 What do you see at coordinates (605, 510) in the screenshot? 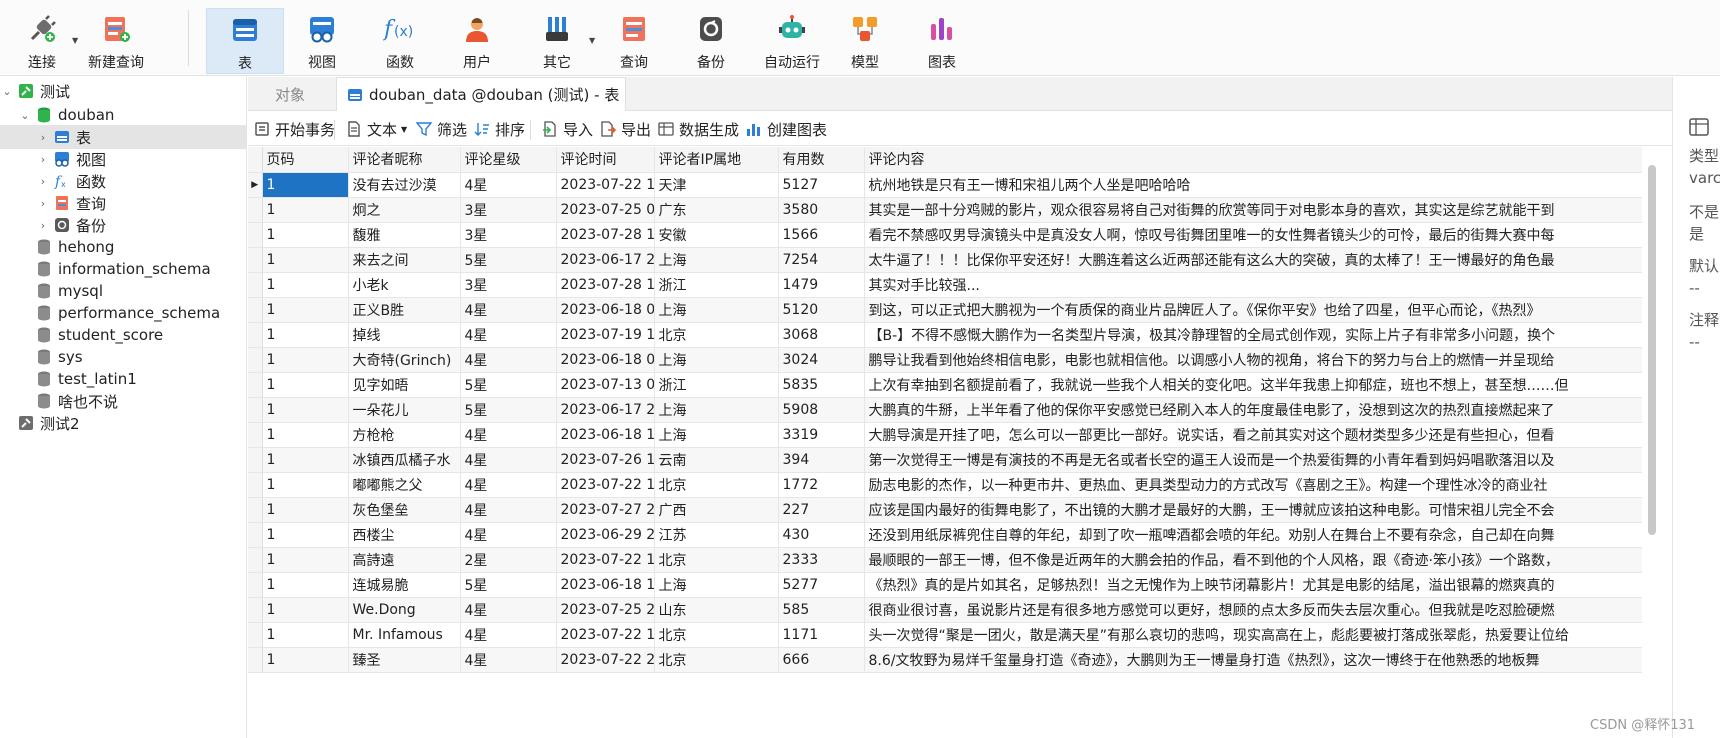
I see `table-cell: 2023-07-27 2` at bounding box center [605, 510].